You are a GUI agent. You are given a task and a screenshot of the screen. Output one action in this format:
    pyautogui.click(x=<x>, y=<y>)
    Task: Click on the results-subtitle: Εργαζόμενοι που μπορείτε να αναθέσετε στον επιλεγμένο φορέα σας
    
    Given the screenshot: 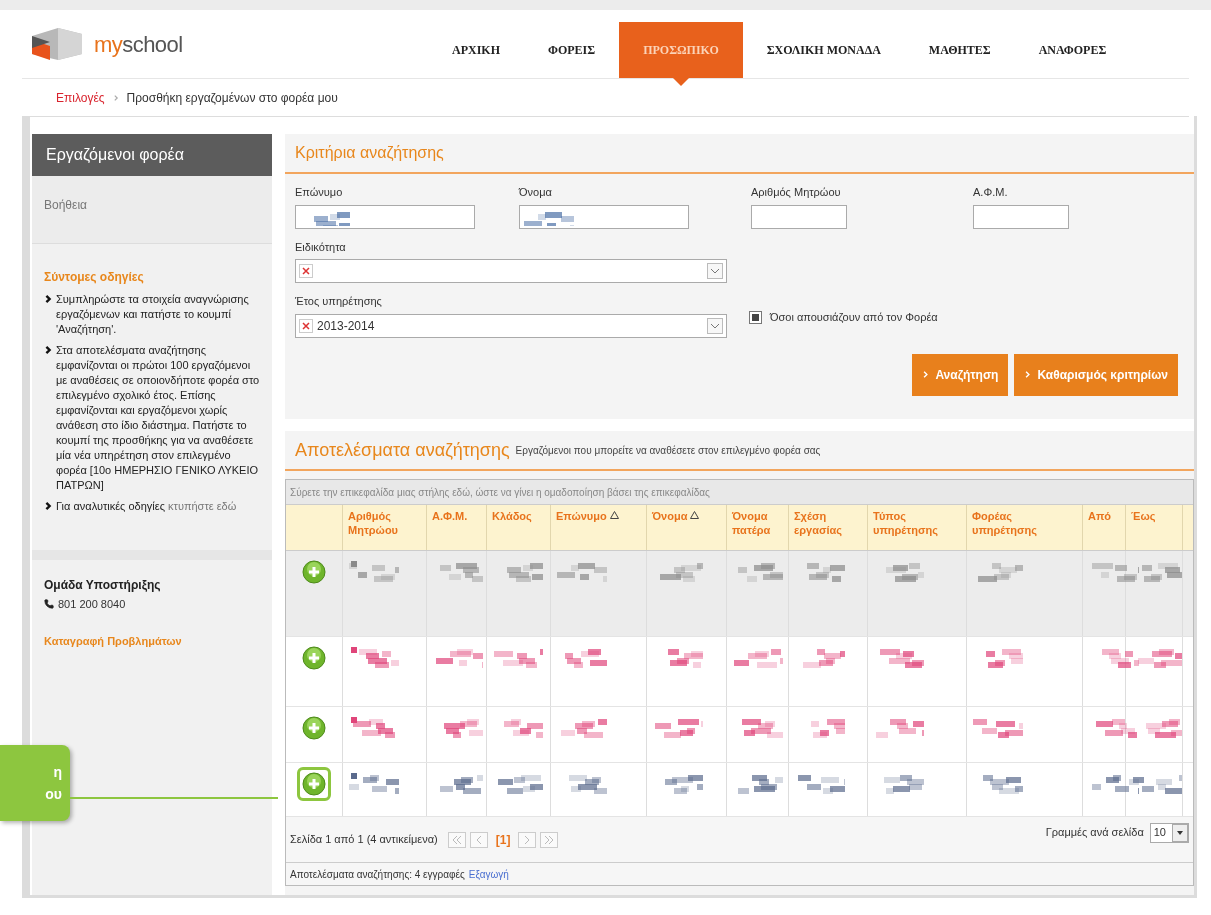 What is the action you would take?
    pyautogui.click(x=668, y=450)
    